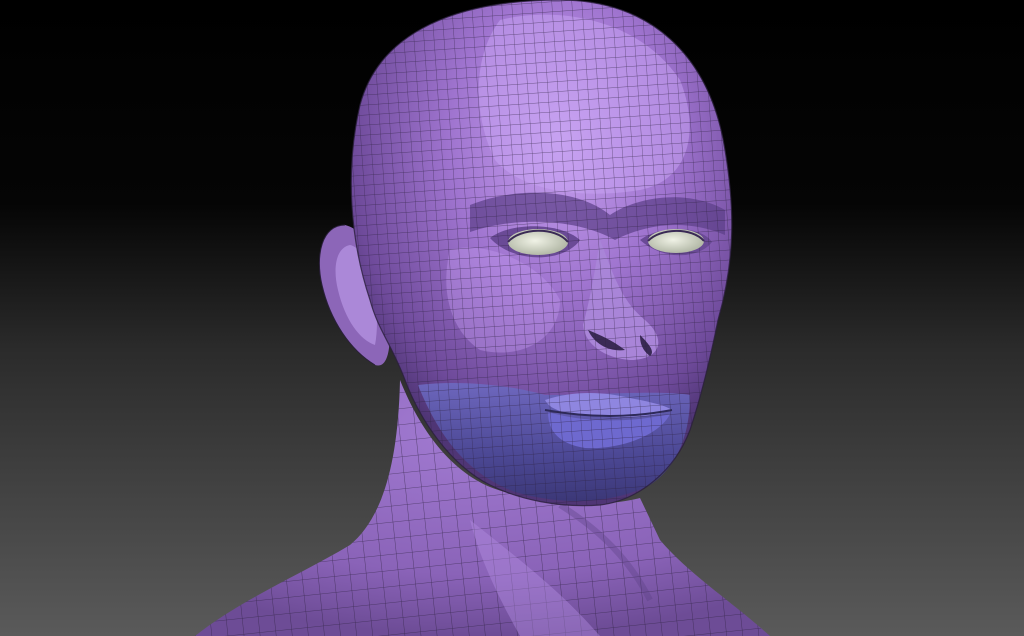 This screenshot has height=636, width=1024. I want to click on right-eye, so click(676, 241).